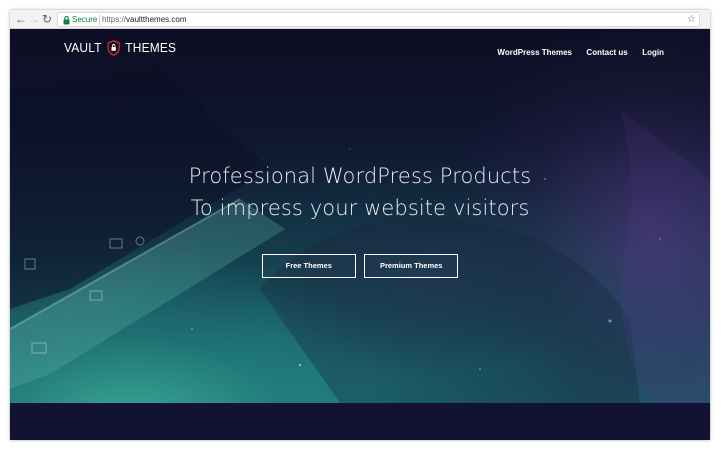 The width and height of the screenshot is (721, 451). What do you see at coordinates (360, 421) in the screenshot?
I see `next-section-band` at bounding box center [360, 421].